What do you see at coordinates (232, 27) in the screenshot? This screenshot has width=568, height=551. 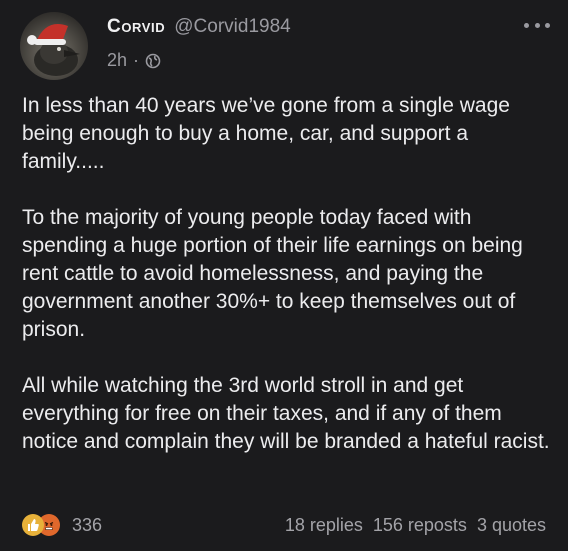 I see `author-handle: @Corvid1984` at bounding box center [232, 27].